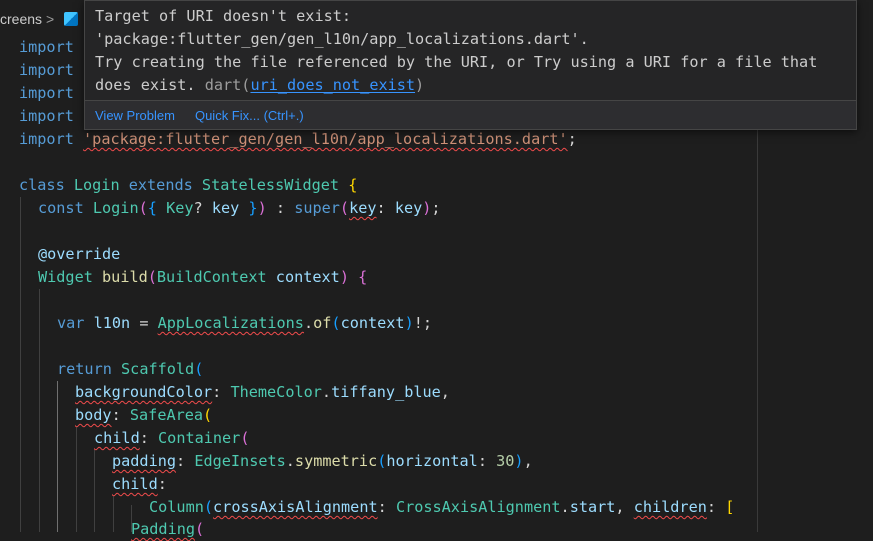 This screenshot has width=873, height=541. What do you see at coordinates (71, 19) in the screenshot?
I see `dart-file-icon` at bounding box center [71, 19].